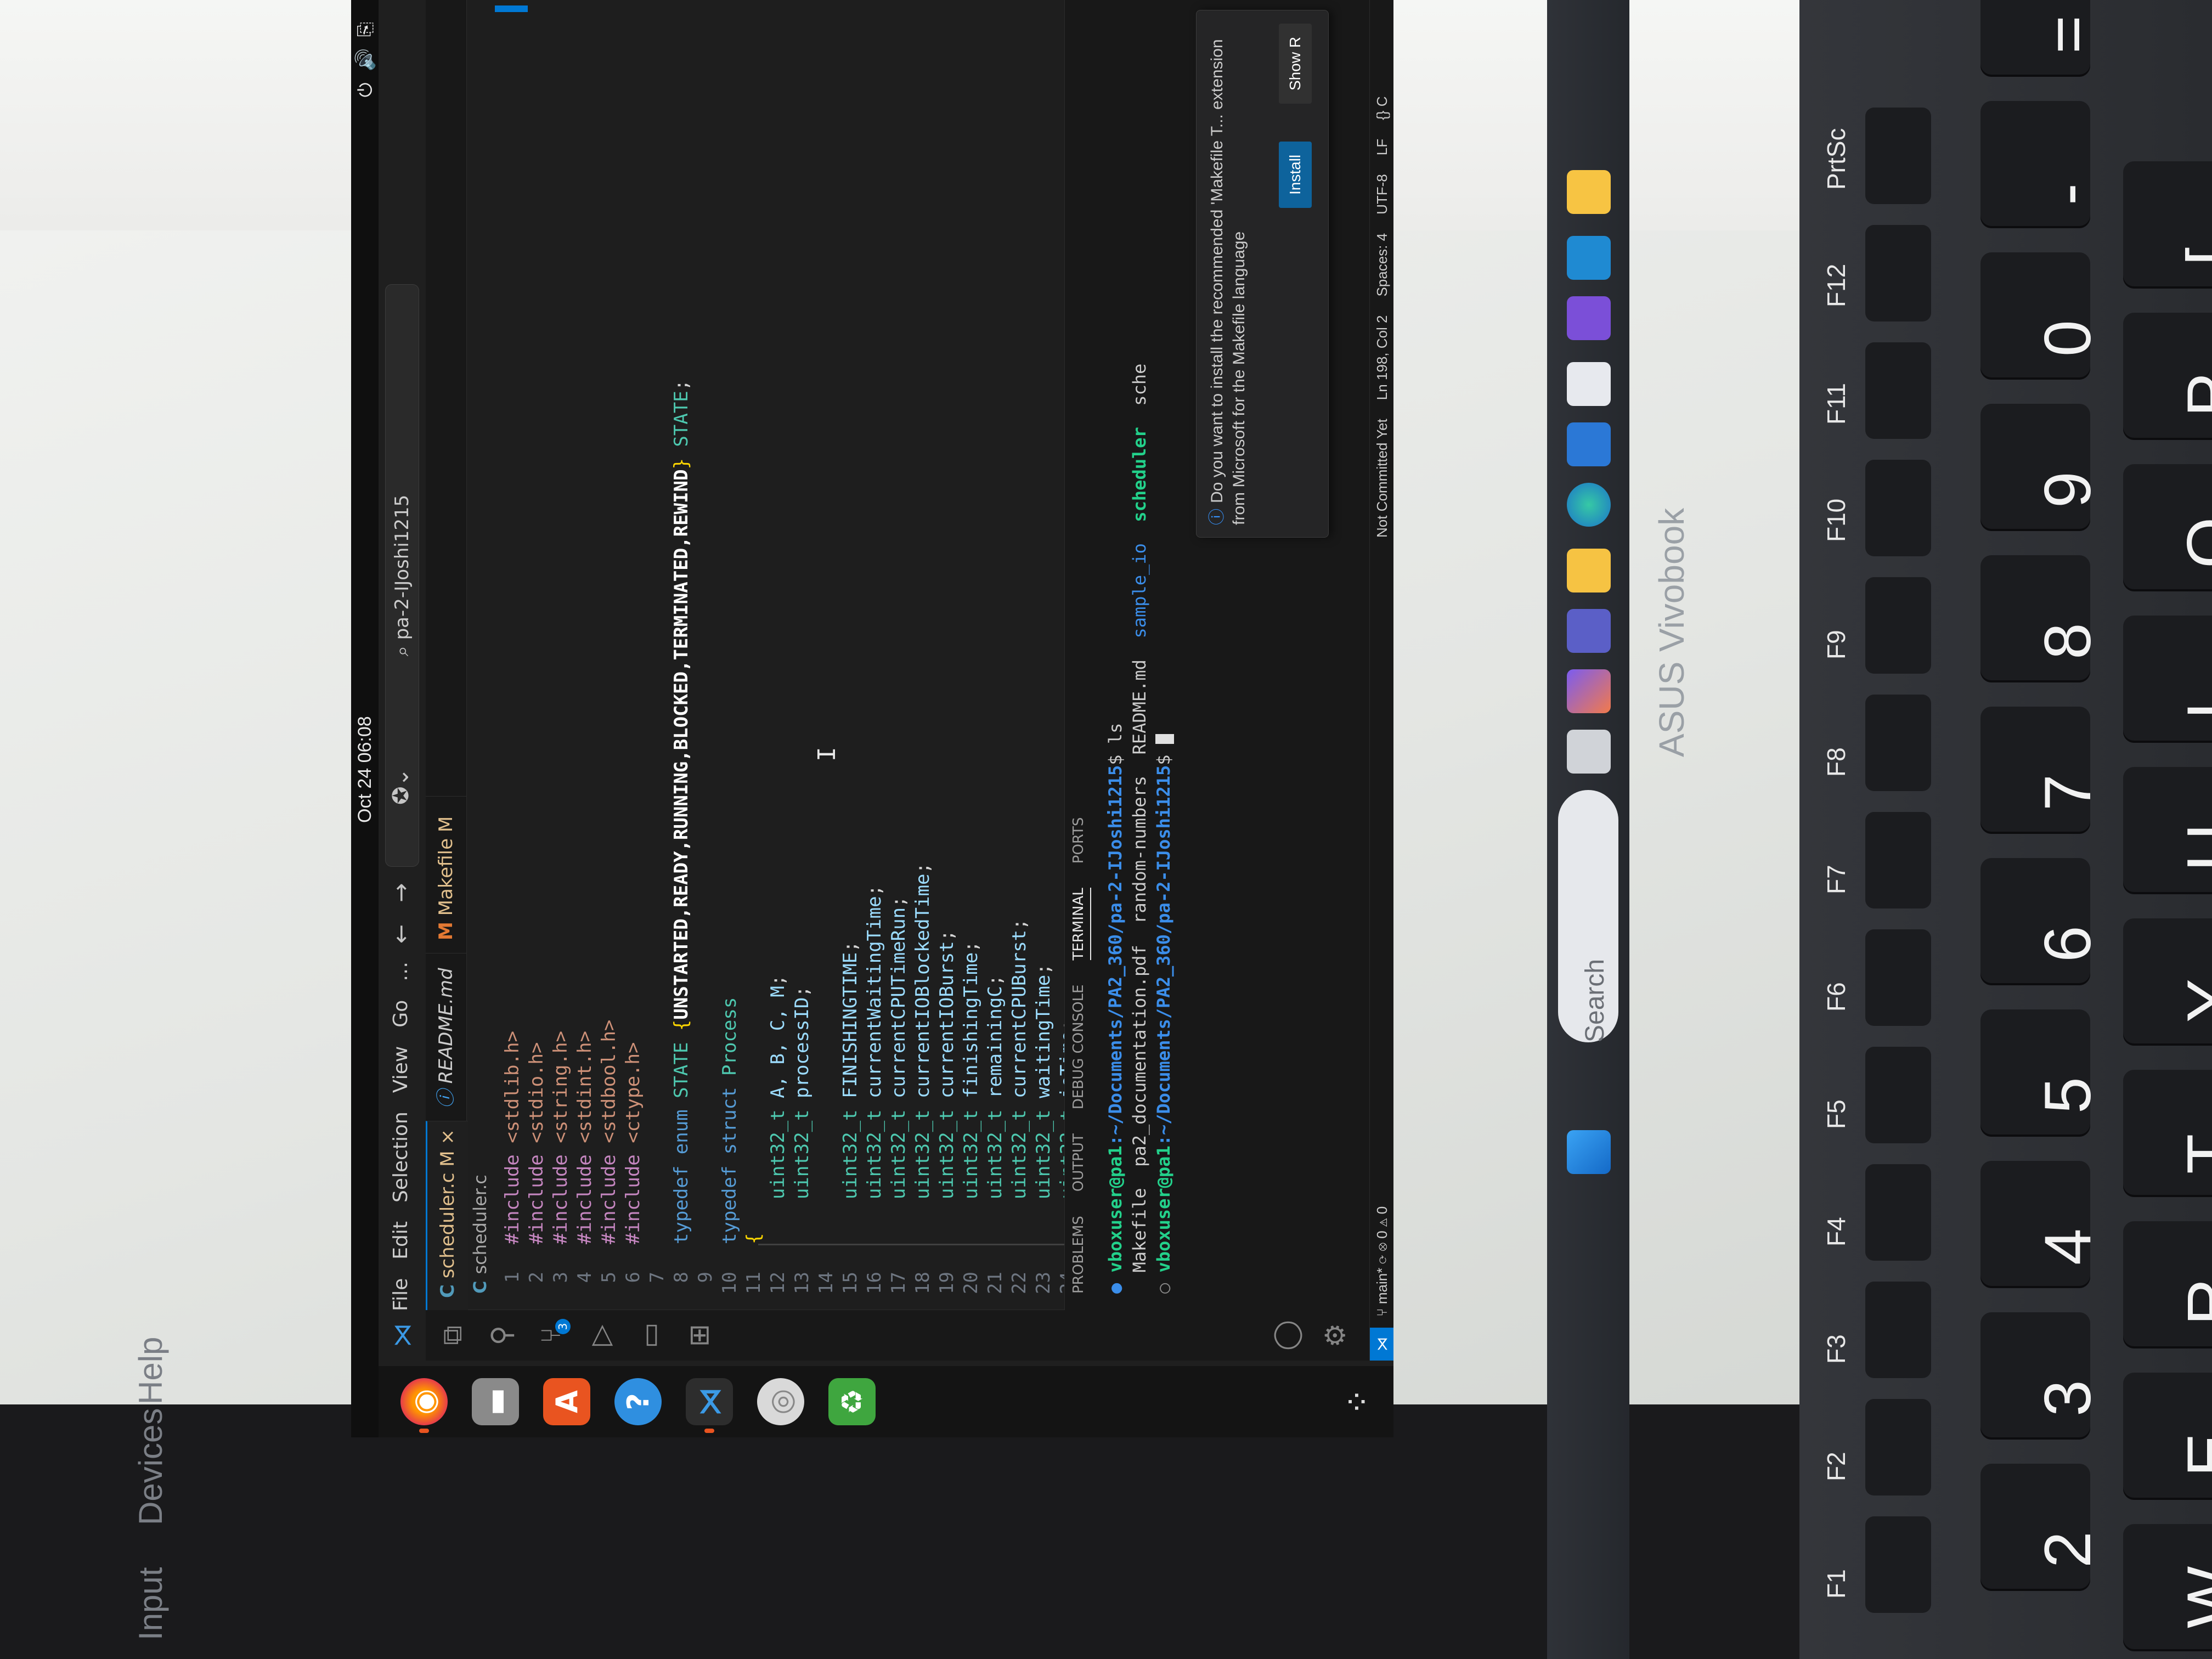  I want to click on warning-count: ⚠ 0, so click(1382, 1217).